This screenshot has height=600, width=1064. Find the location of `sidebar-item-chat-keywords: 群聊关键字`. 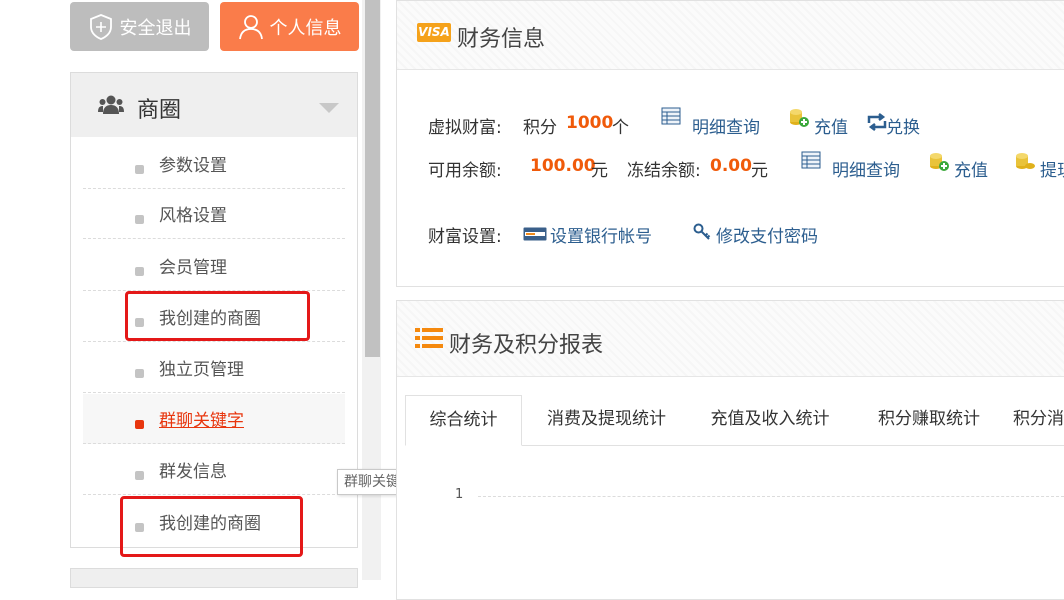

sidebar-item-chat-keywords: 群聊关键字 is located at coordinates (214, 419).